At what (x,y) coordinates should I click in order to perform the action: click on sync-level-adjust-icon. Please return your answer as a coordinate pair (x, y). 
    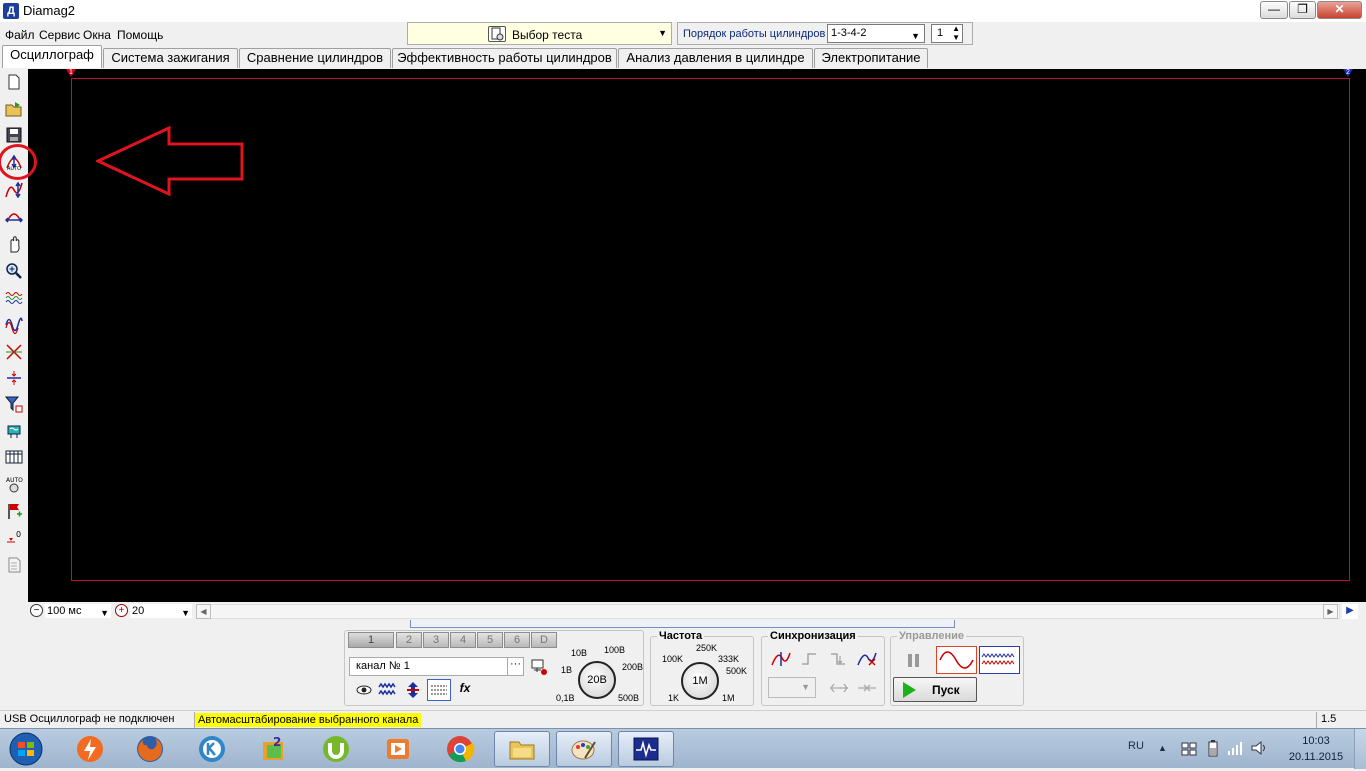
    Looking at the image, I should click on (839, 688).